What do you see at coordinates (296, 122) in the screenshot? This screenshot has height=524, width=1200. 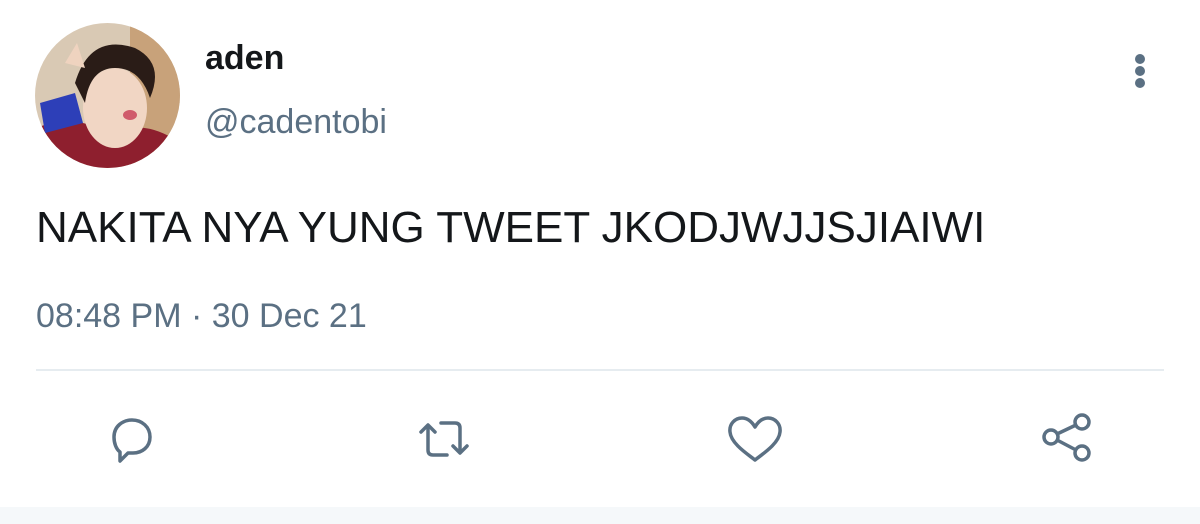 I see `user-handle: @cadentobi` at bounding box center [296, 122].